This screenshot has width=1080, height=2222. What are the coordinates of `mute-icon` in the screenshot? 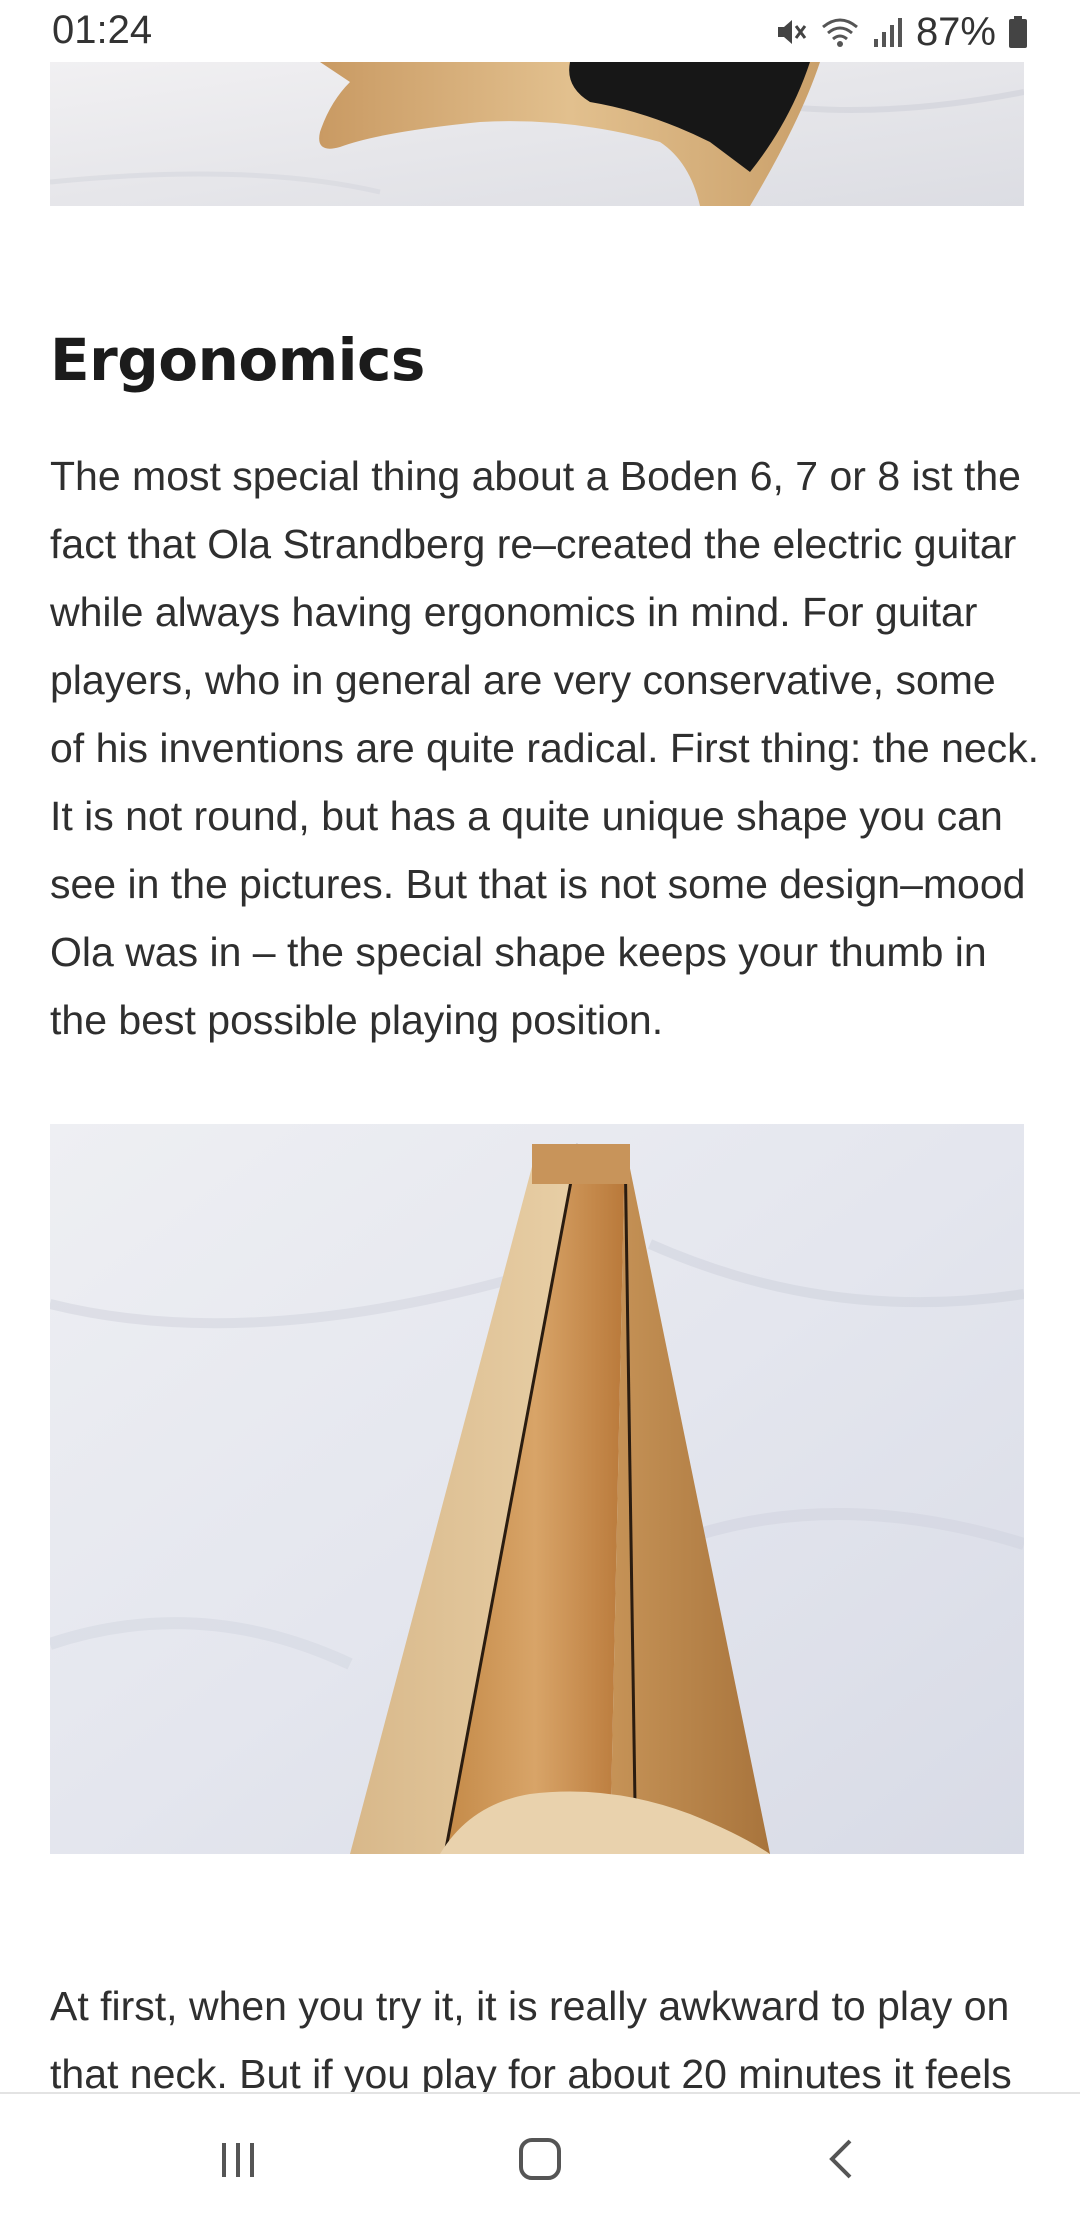 It's located at (791, 32).